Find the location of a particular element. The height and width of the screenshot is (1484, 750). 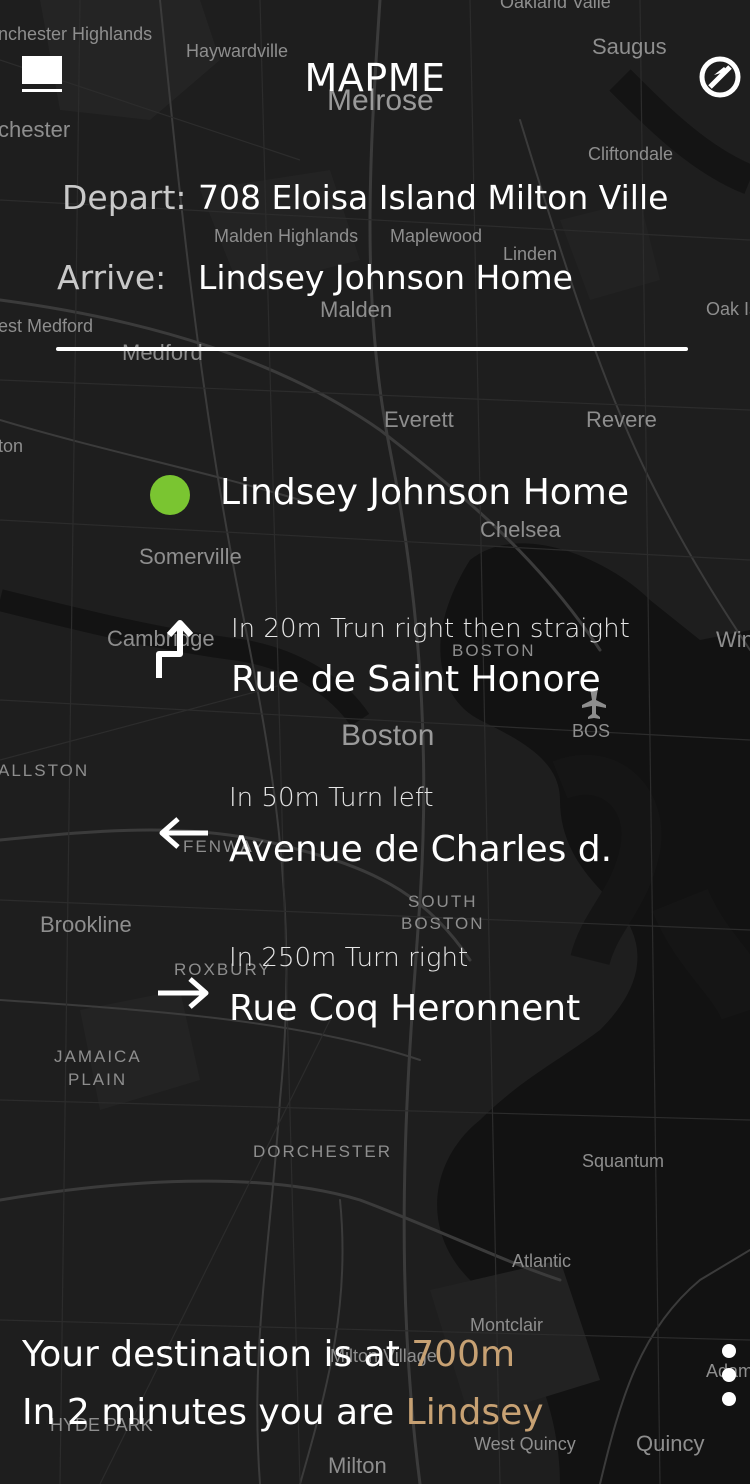

map-label: DORCHESTER is located at coordinates (322, 1151).